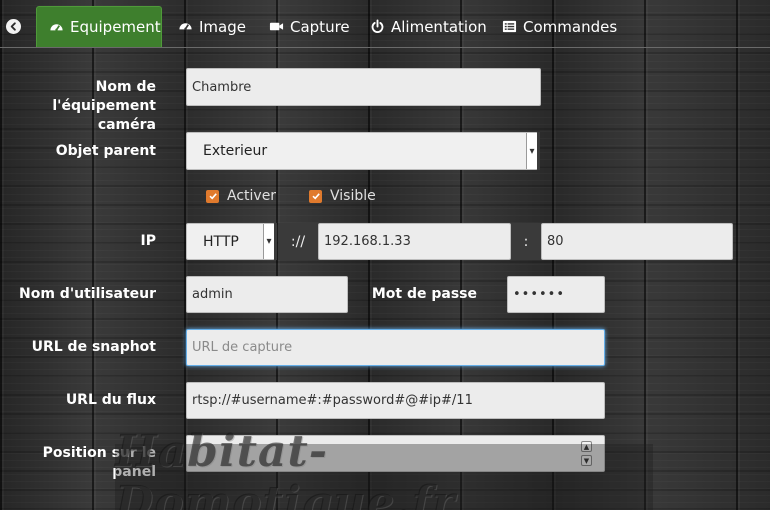 The width and height of the screenshot is (770, 510). I want to click on activate-label: Activer, so click(252, 196).